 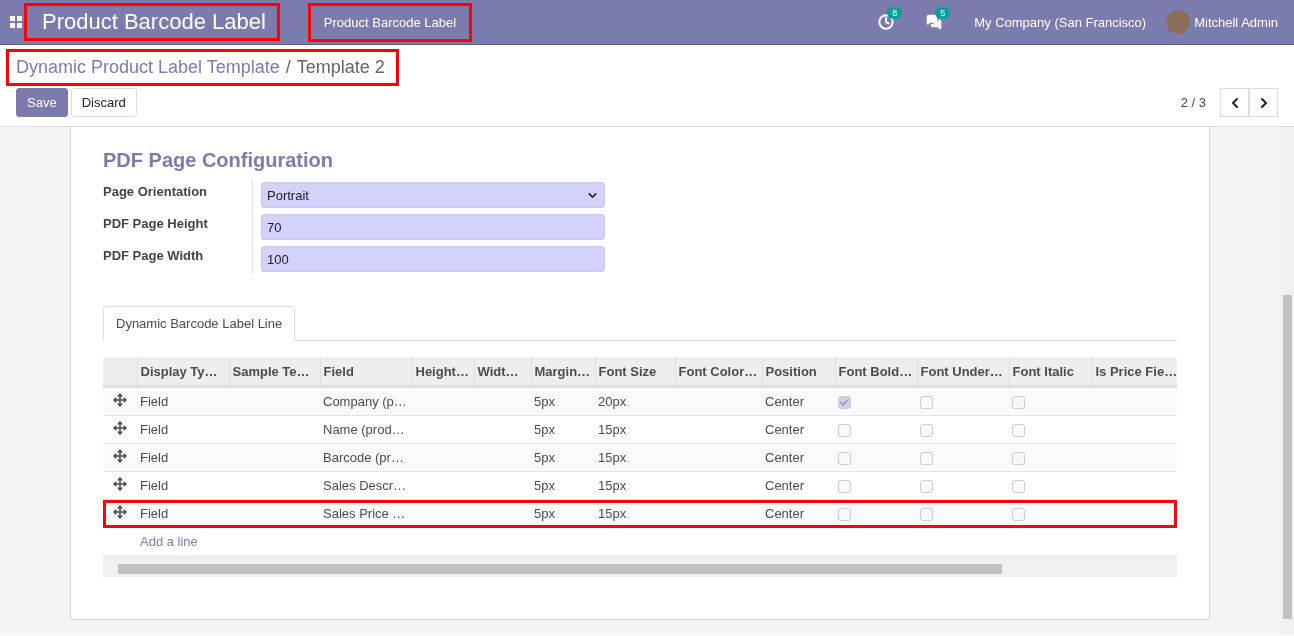 What do you see at coordinates (798, 372) in the screenshot?
I see `column-header: Position` at bounding box center [798, 372].